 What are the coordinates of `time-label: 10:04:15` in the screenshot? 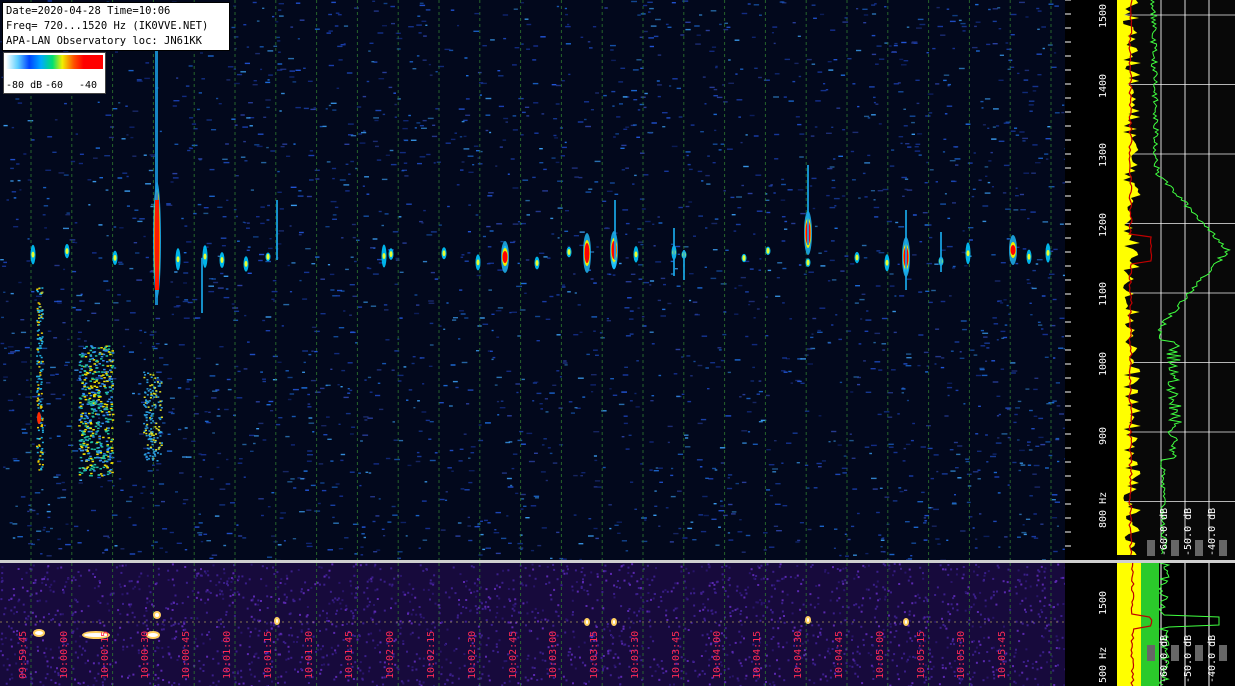 It's located at (758, 654).